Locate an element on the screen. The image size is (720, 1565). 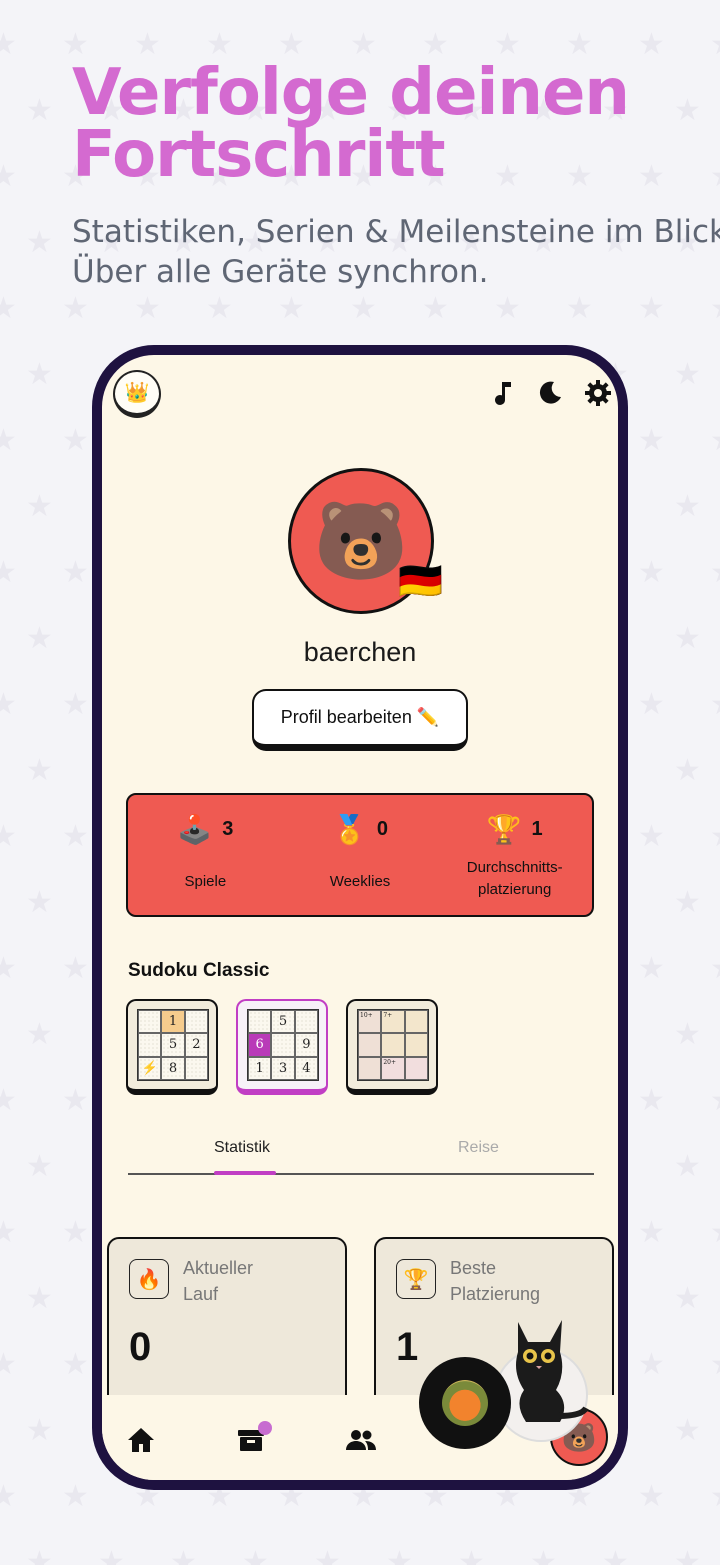
mode1-cell: 2 is located at coordinates (196, 1045).